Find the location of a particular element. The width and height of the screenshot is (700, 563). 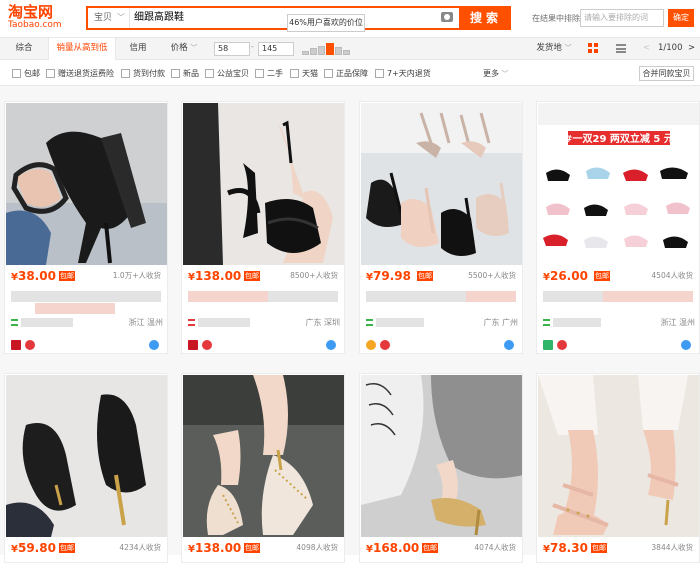

product-price: ¥168.00 is located at coordinates (393, 548).